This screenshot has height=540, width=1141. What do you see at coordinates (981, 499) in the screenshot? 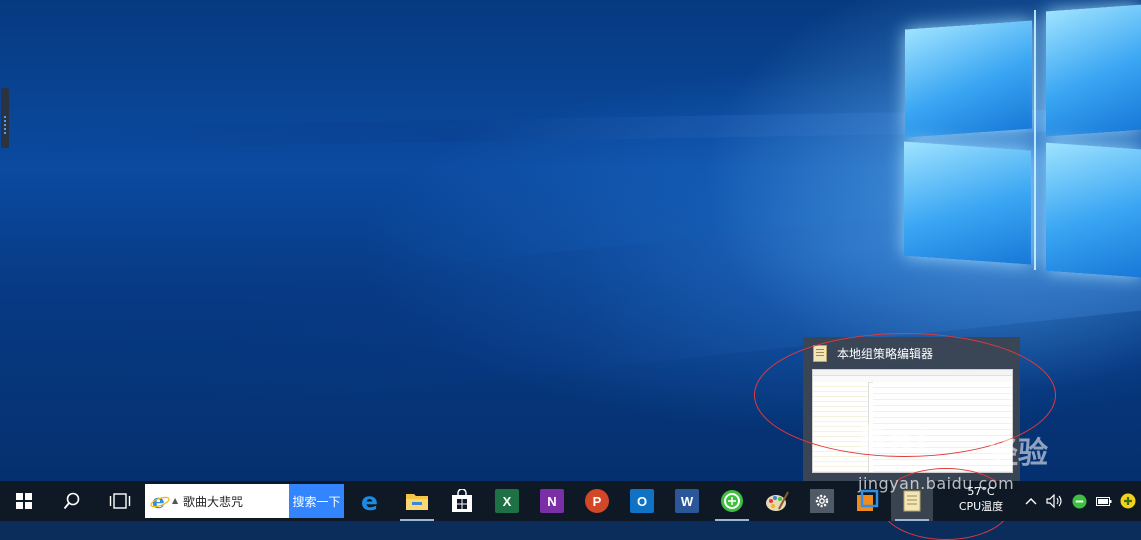
I see `cpu-temperature-widget: 57°C CPU温度` at bounding box center [981, 499].